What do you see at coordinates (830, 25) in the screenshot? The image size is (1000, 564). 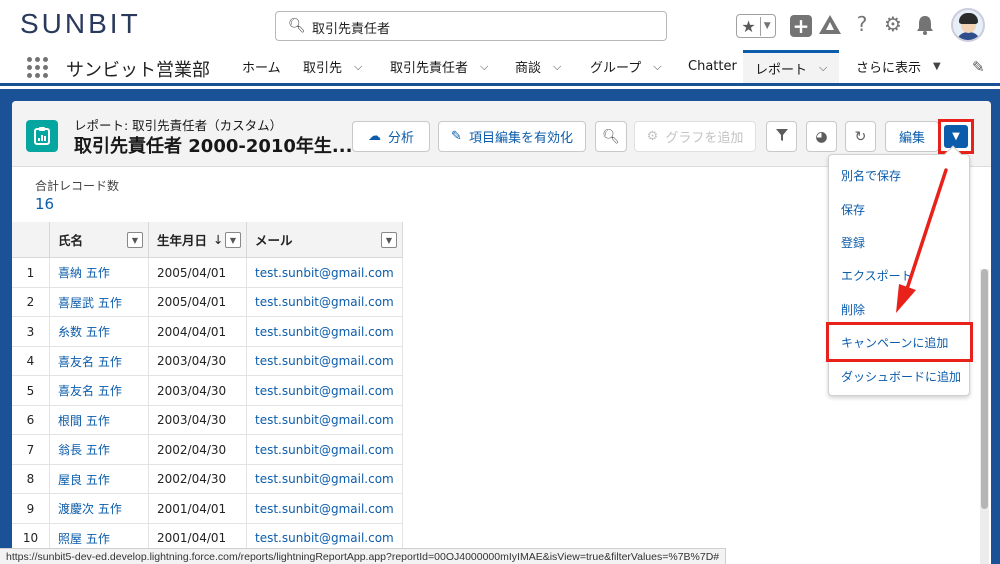 I see `trailhead-icon` at bounding box center [830, 25].